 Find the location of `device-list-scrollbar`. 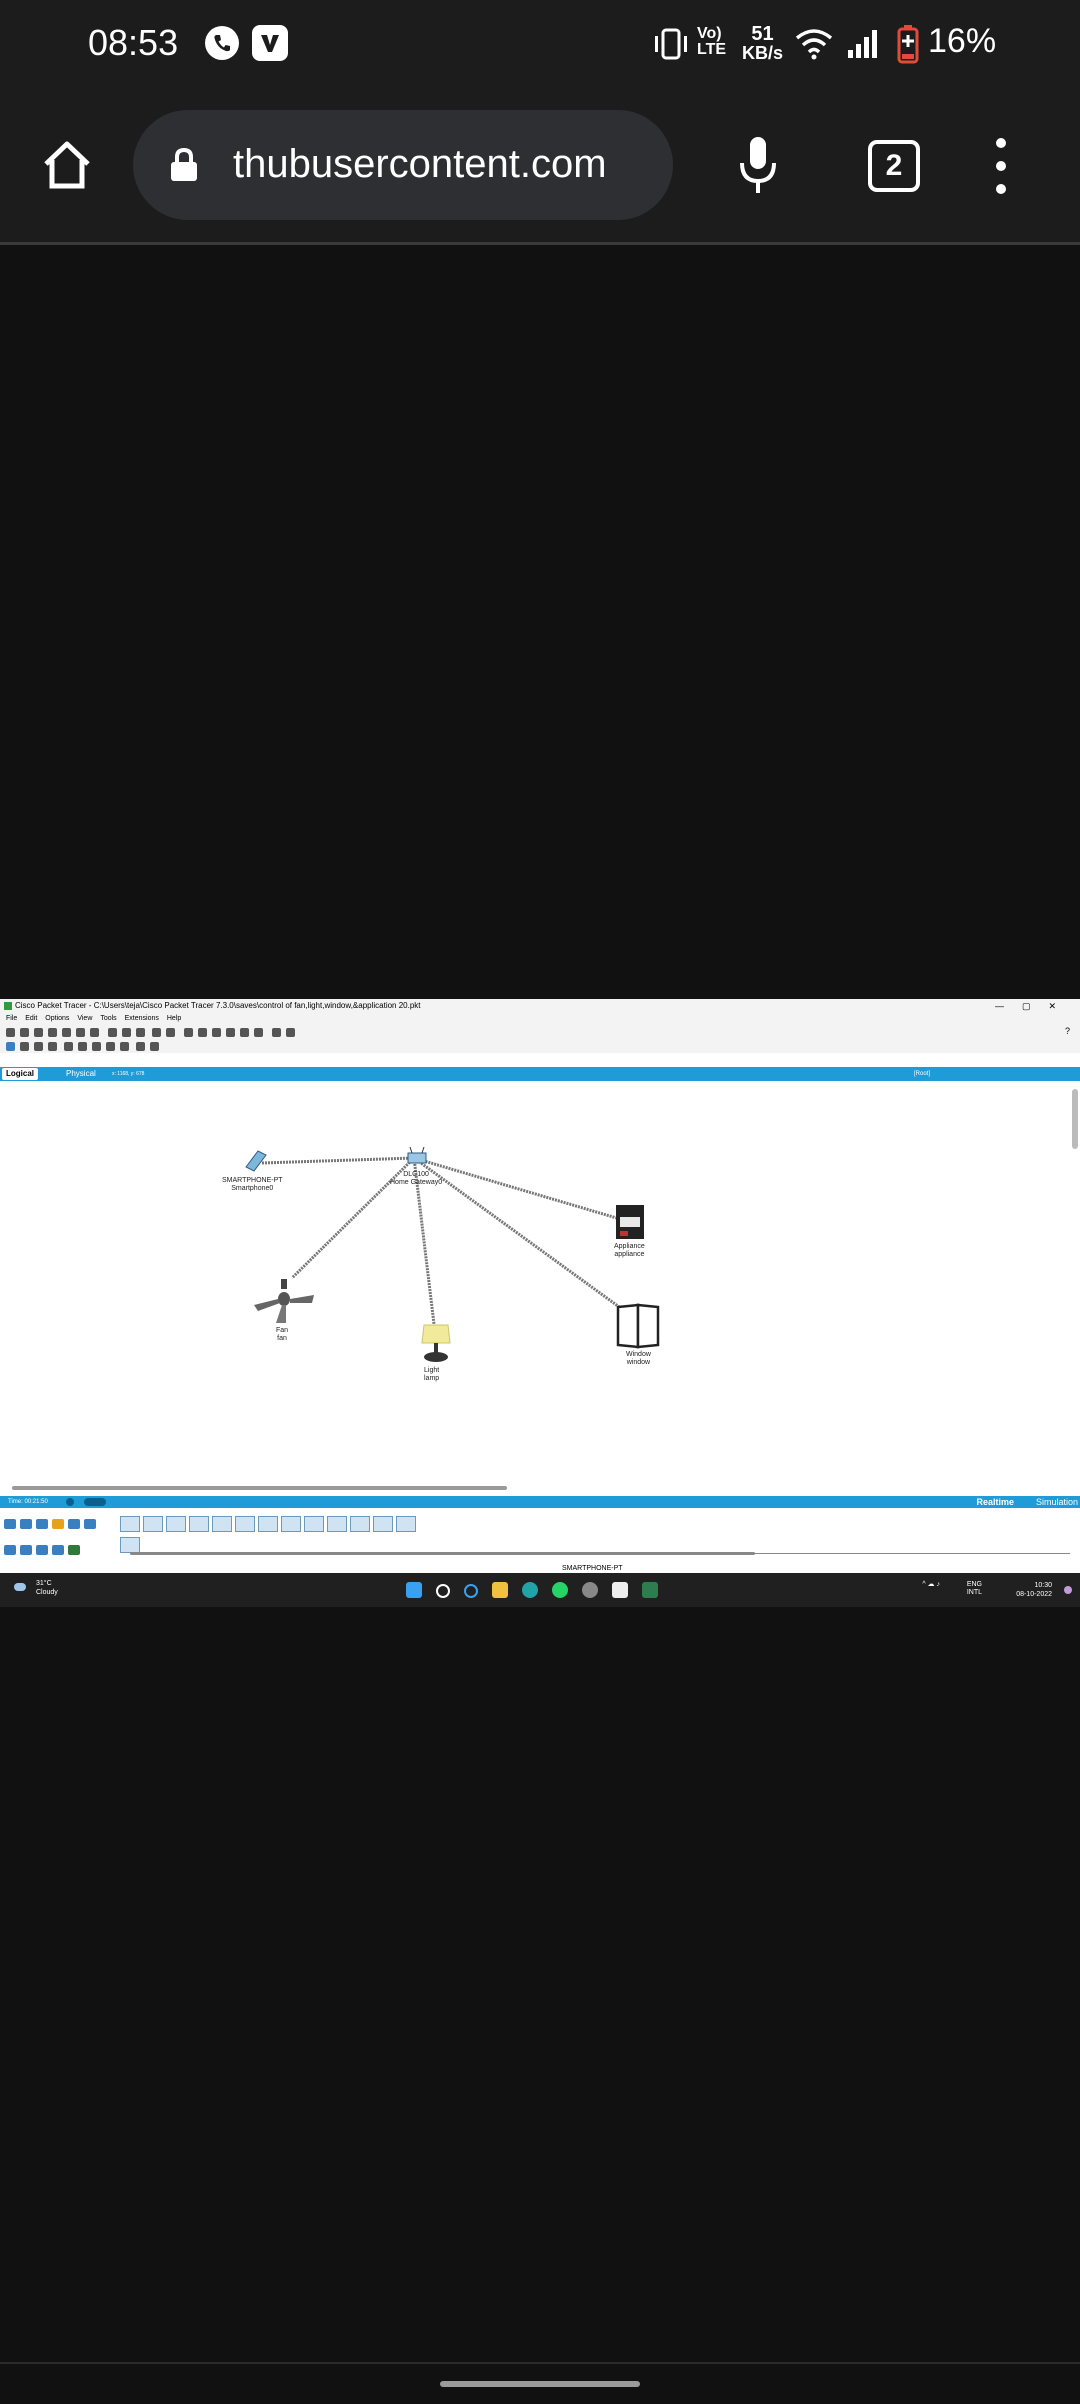

device-list-scrollbar is located at coordinates (442, 1553).